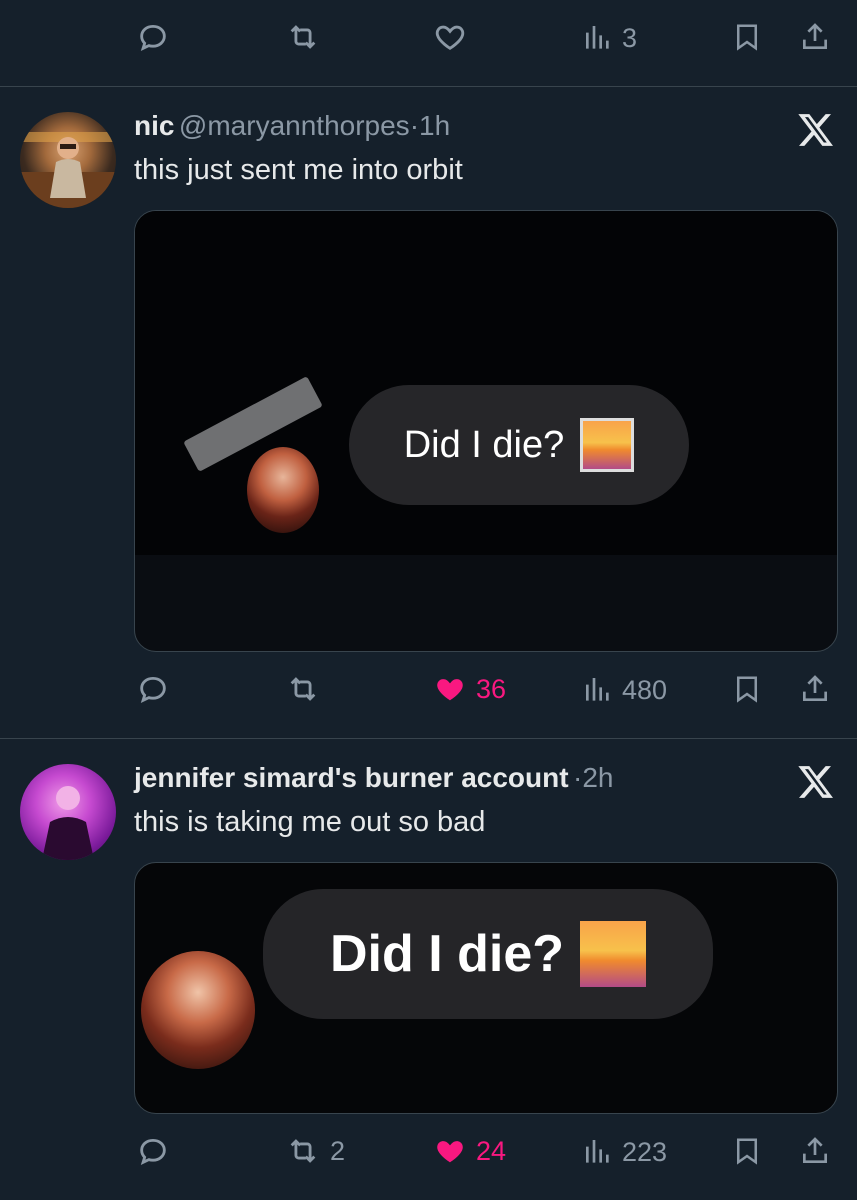 This screenshot has width=857, height=1200. Describe the element at coordinates (338, 1150) in the screenshot. I see `retweet-count: 2` at that location.